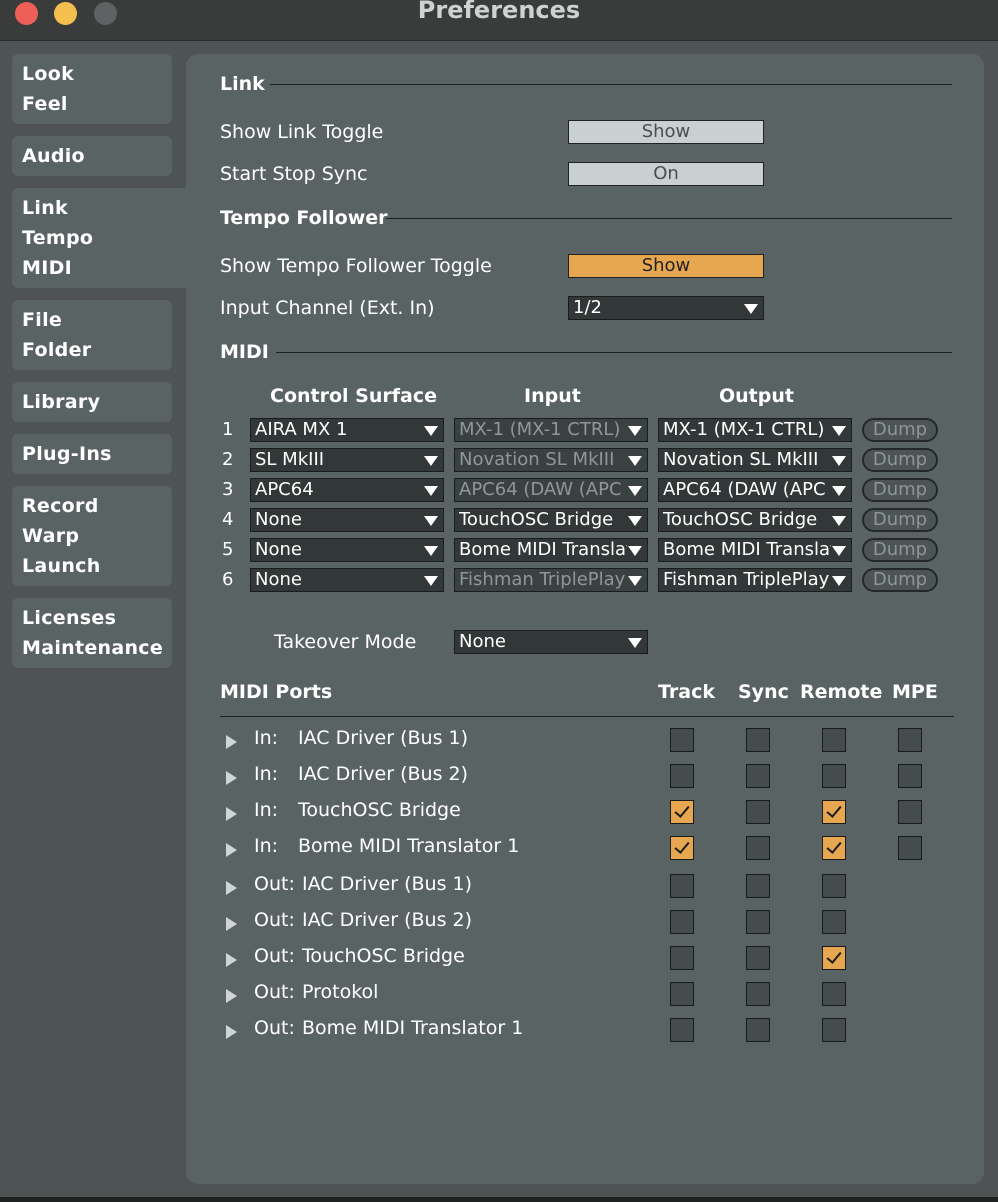 Image resolution: width=998 pixels, height=1202 pixels. What do you see at coordinates (551, 430) in the screenshot?
I see `midi-input-dropdown: MX-1 (MX-1 CTRL)` at bounding box center [551, 430].